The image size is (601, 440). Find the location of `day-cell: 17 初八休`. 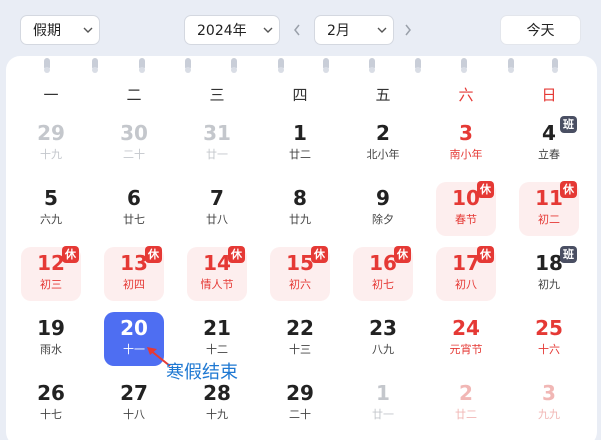

day-cell: 17 初八休 is located at coordinates (466, 273).